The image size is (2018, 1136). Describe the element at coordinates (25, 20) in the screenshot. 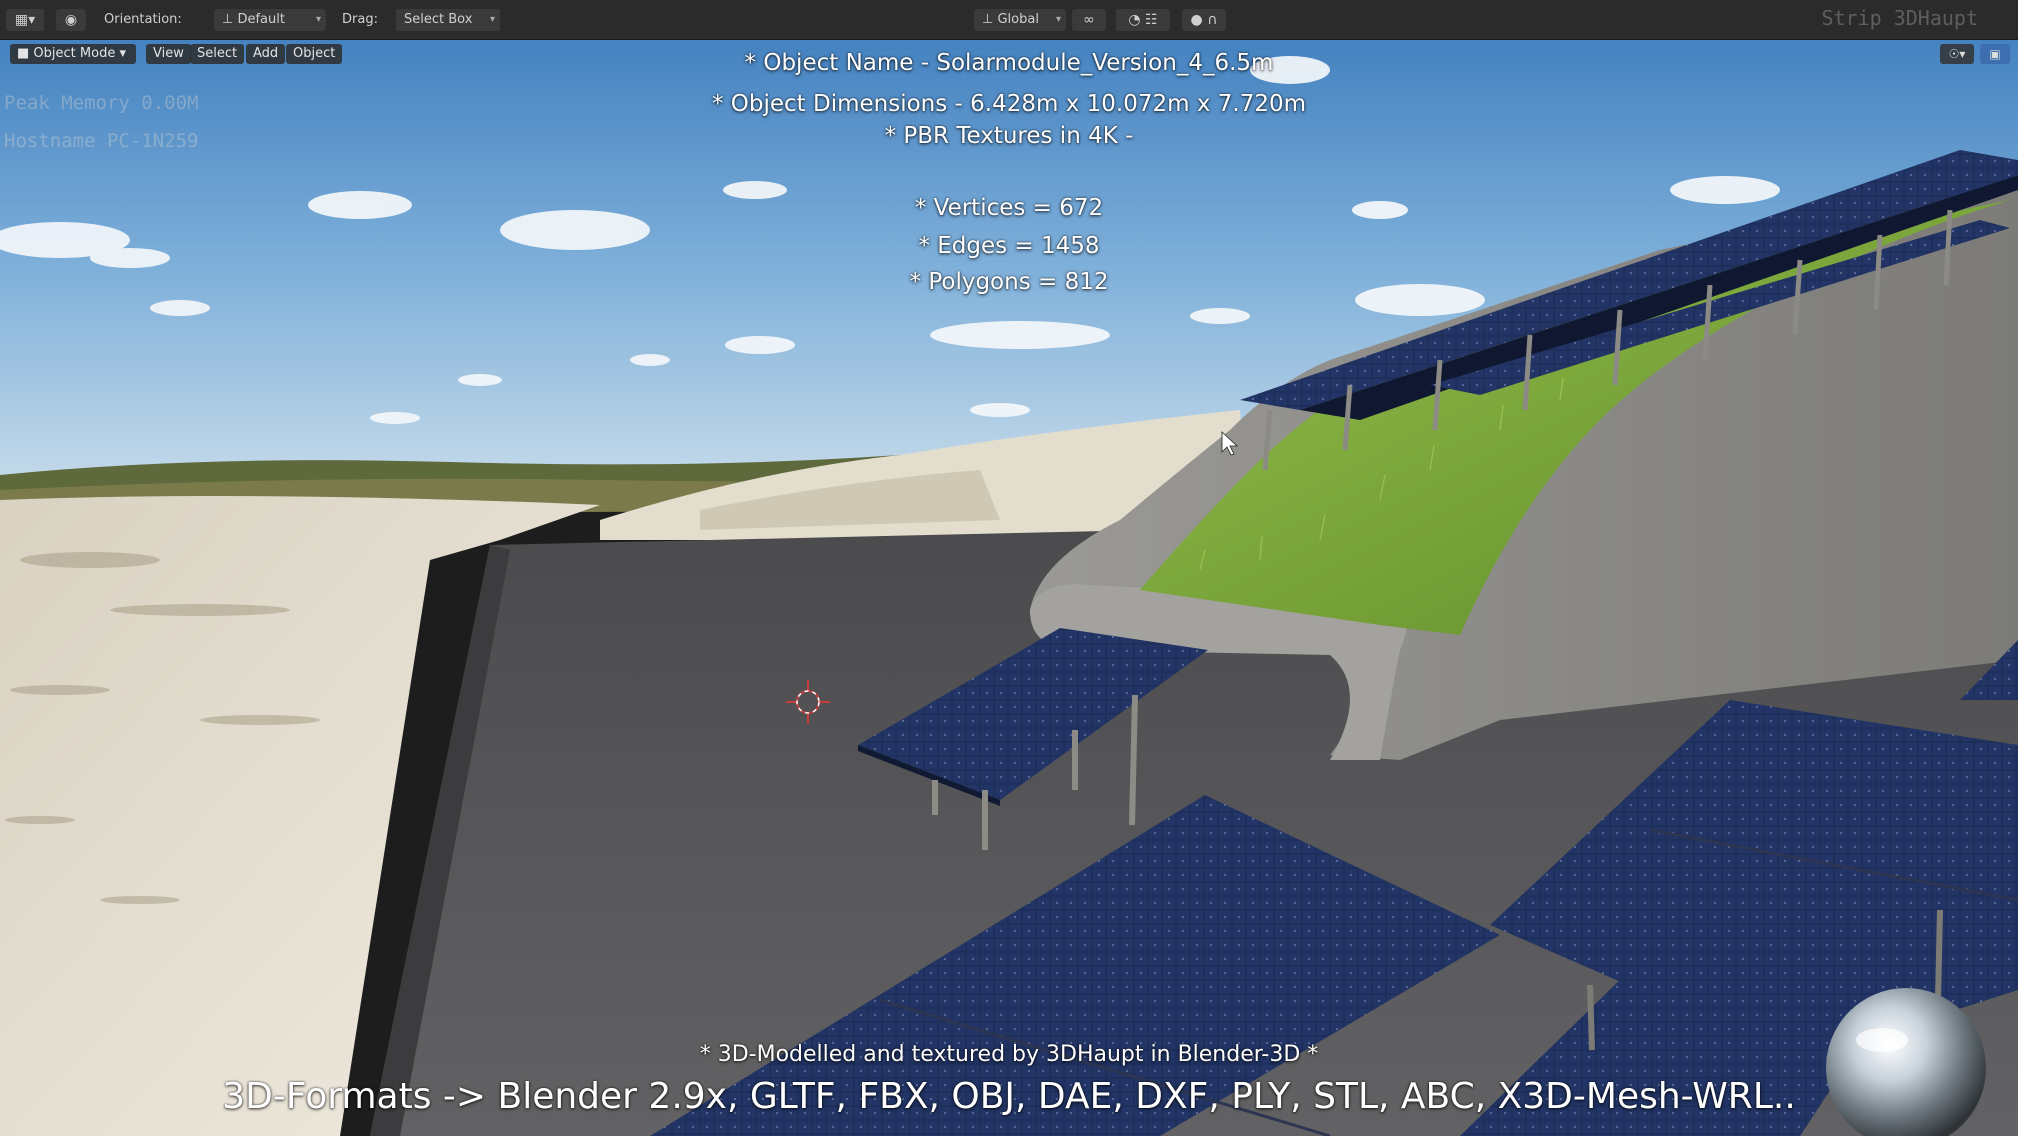

I see `editor-type-icon: ▦▾` at that location.